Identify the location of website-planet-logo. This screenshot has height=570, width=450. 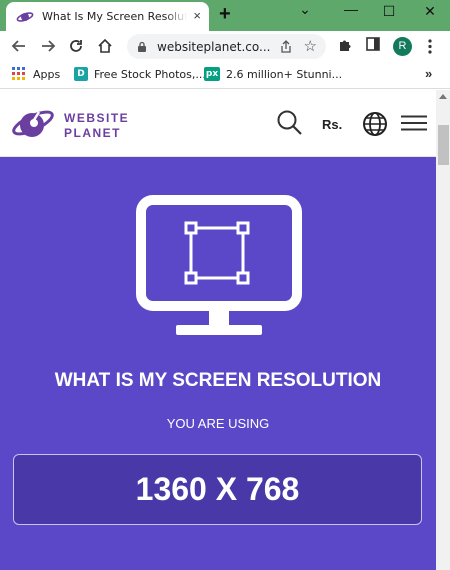
(33, 124).